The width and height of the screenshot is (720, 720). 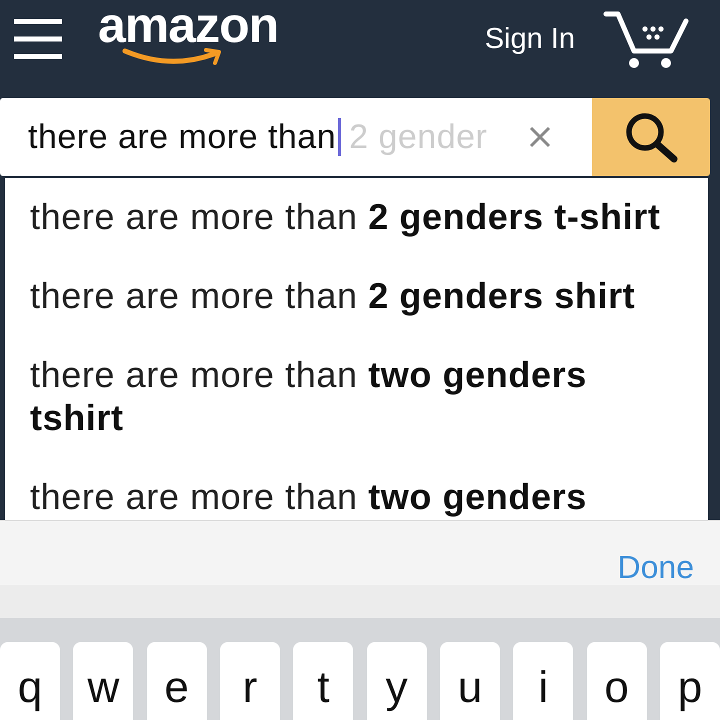 I want to click on close-icon, so click(x=540, y=137).